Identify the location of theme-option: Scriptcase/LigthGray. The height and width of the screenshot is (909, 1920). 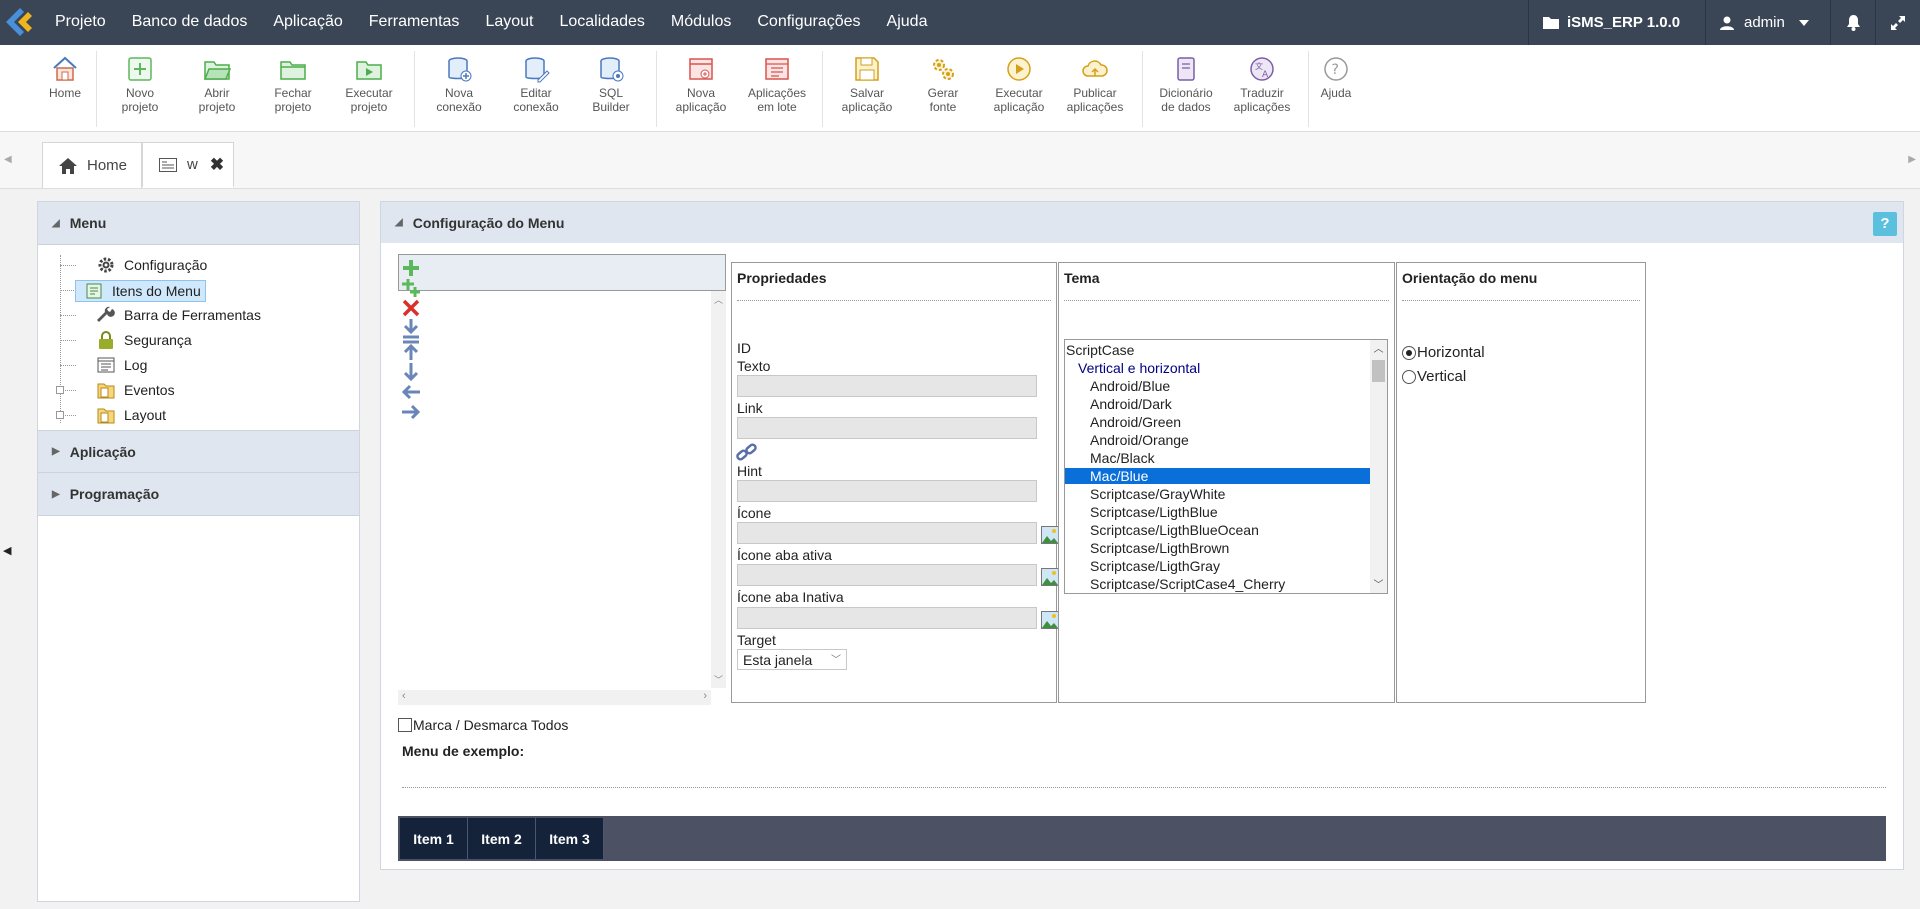
(1155, 566).